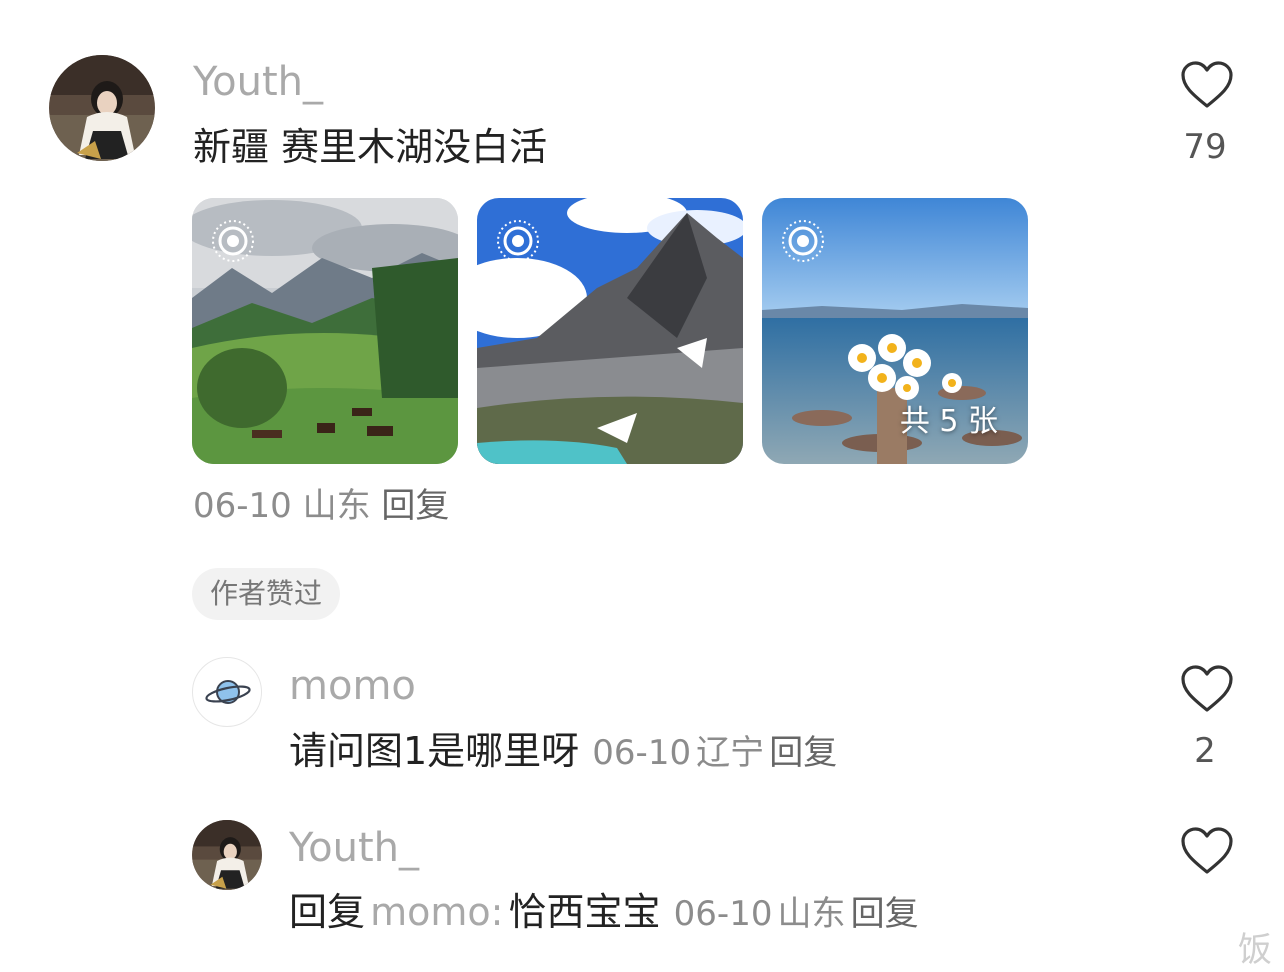 This screenshot has height=972, width=1284. I want to click on reply-1-date: 06-10, so click(642, 753).